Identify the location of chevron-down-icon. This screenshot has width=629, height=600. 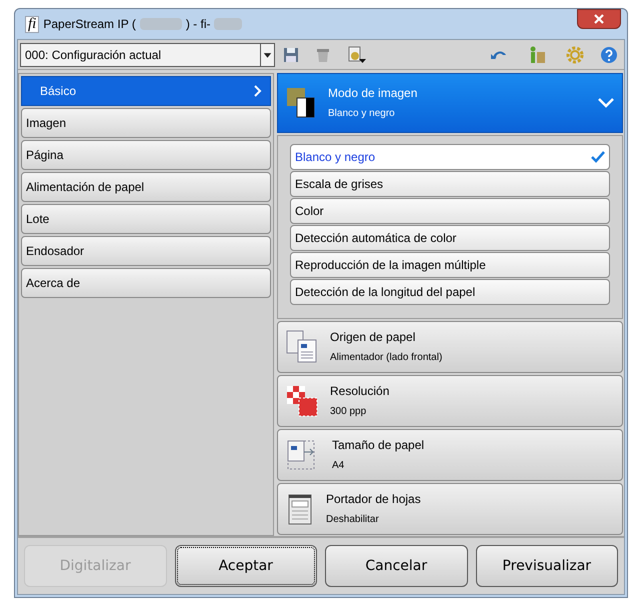
(606, 103).